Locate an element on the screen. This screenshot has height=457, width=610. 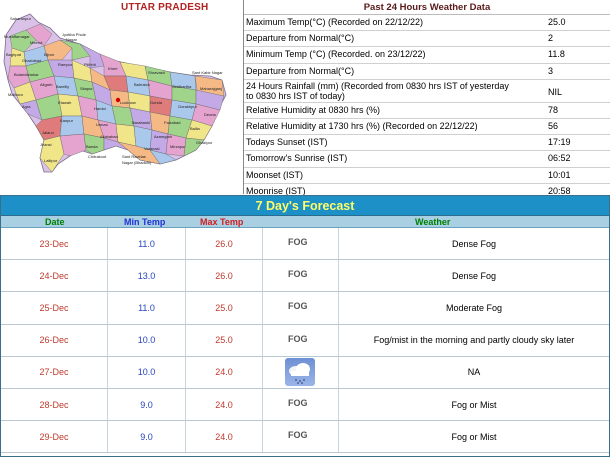
svg-text: Lalitpur is located at coordinates (51, 160).